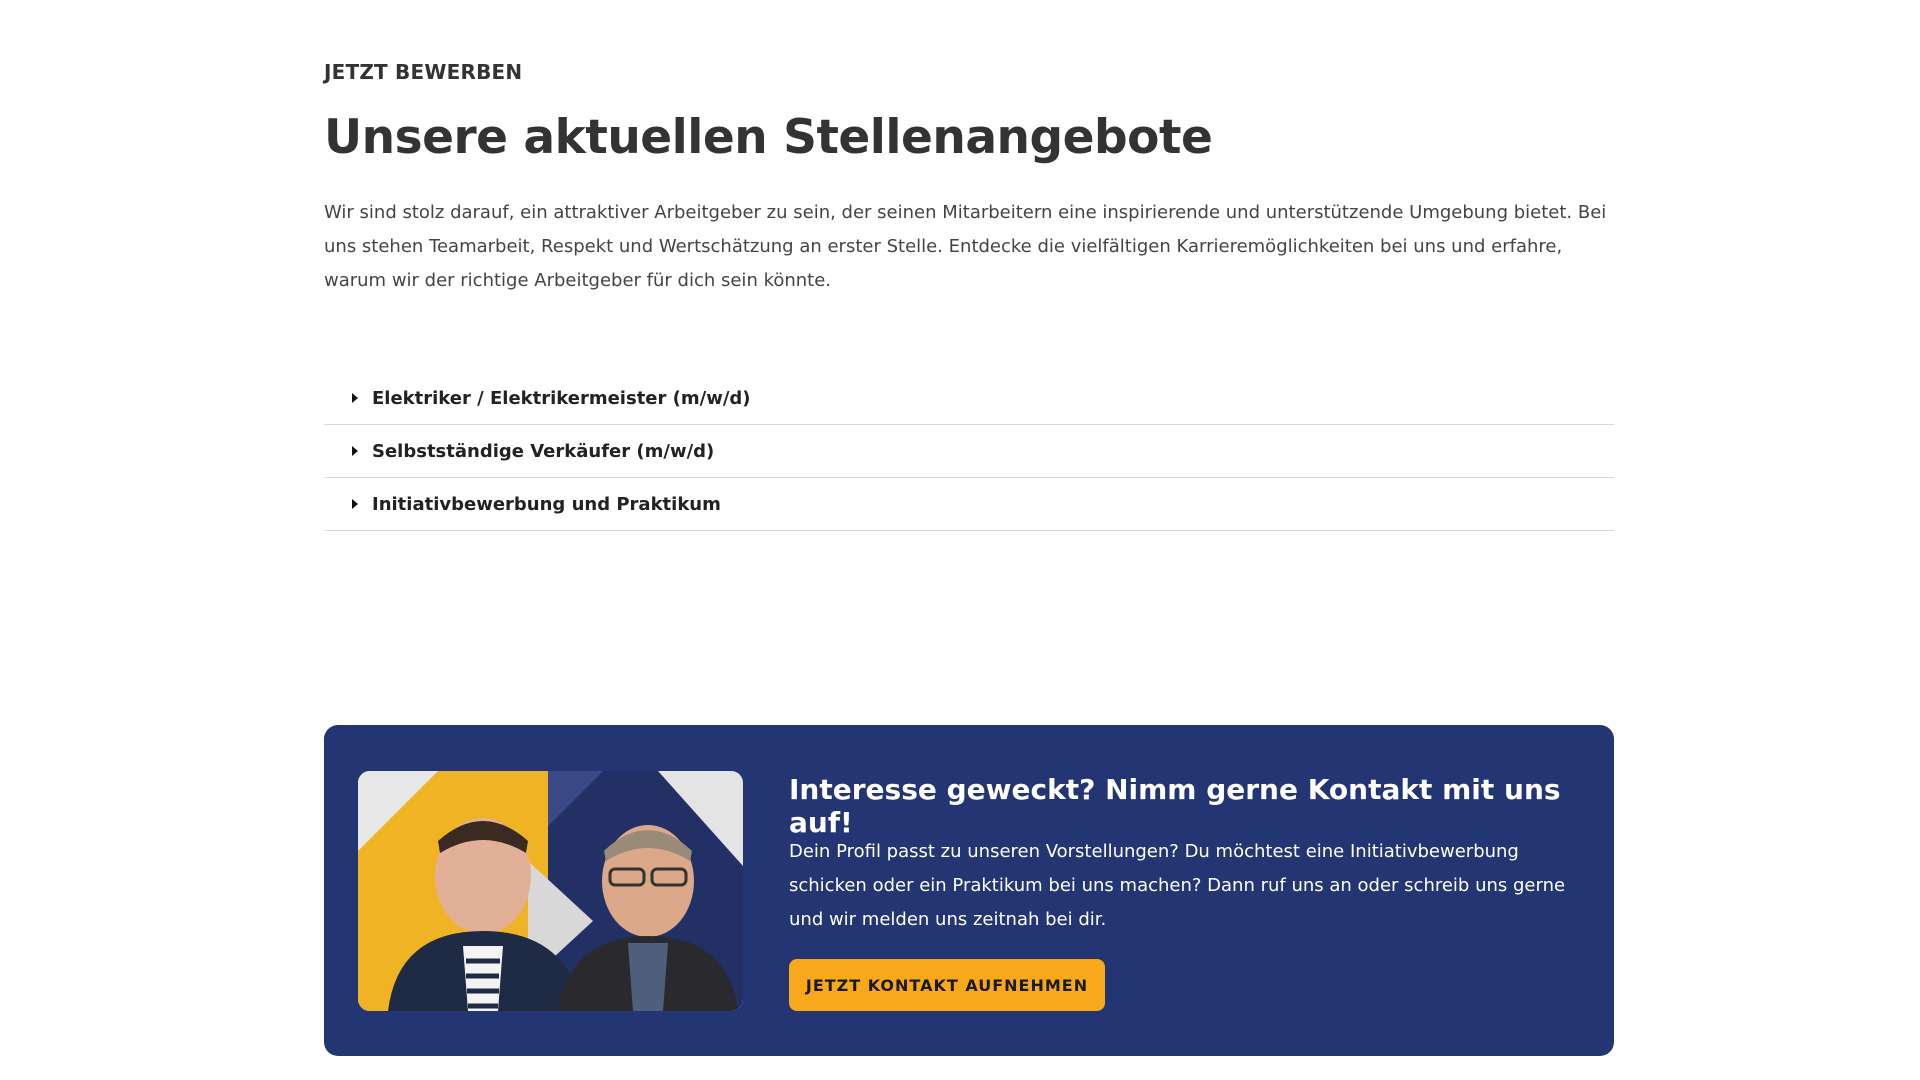 This screenshot has height=1080, width=1920. What do you see at coordinates (969, 398) in the screenshot?
I see `accordion-item-elektriker: Elektriker / Elektrikermeister (m/w/d)` at bounding box center [969, 398].